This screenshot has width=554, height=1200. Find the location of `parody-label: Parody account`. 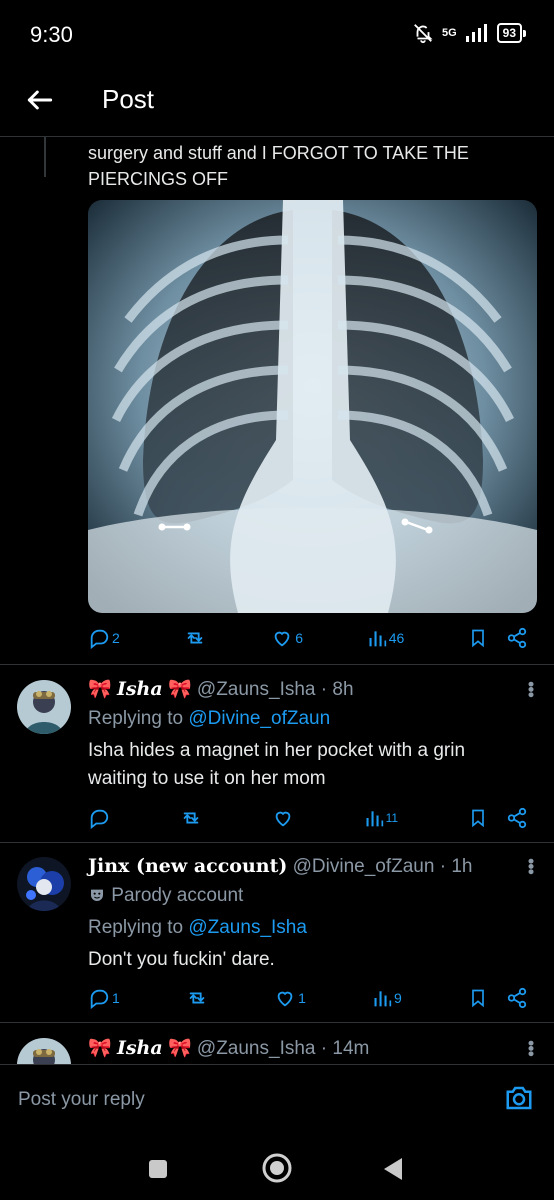

parody-label: Parody account is located at coordinates (177, 895).